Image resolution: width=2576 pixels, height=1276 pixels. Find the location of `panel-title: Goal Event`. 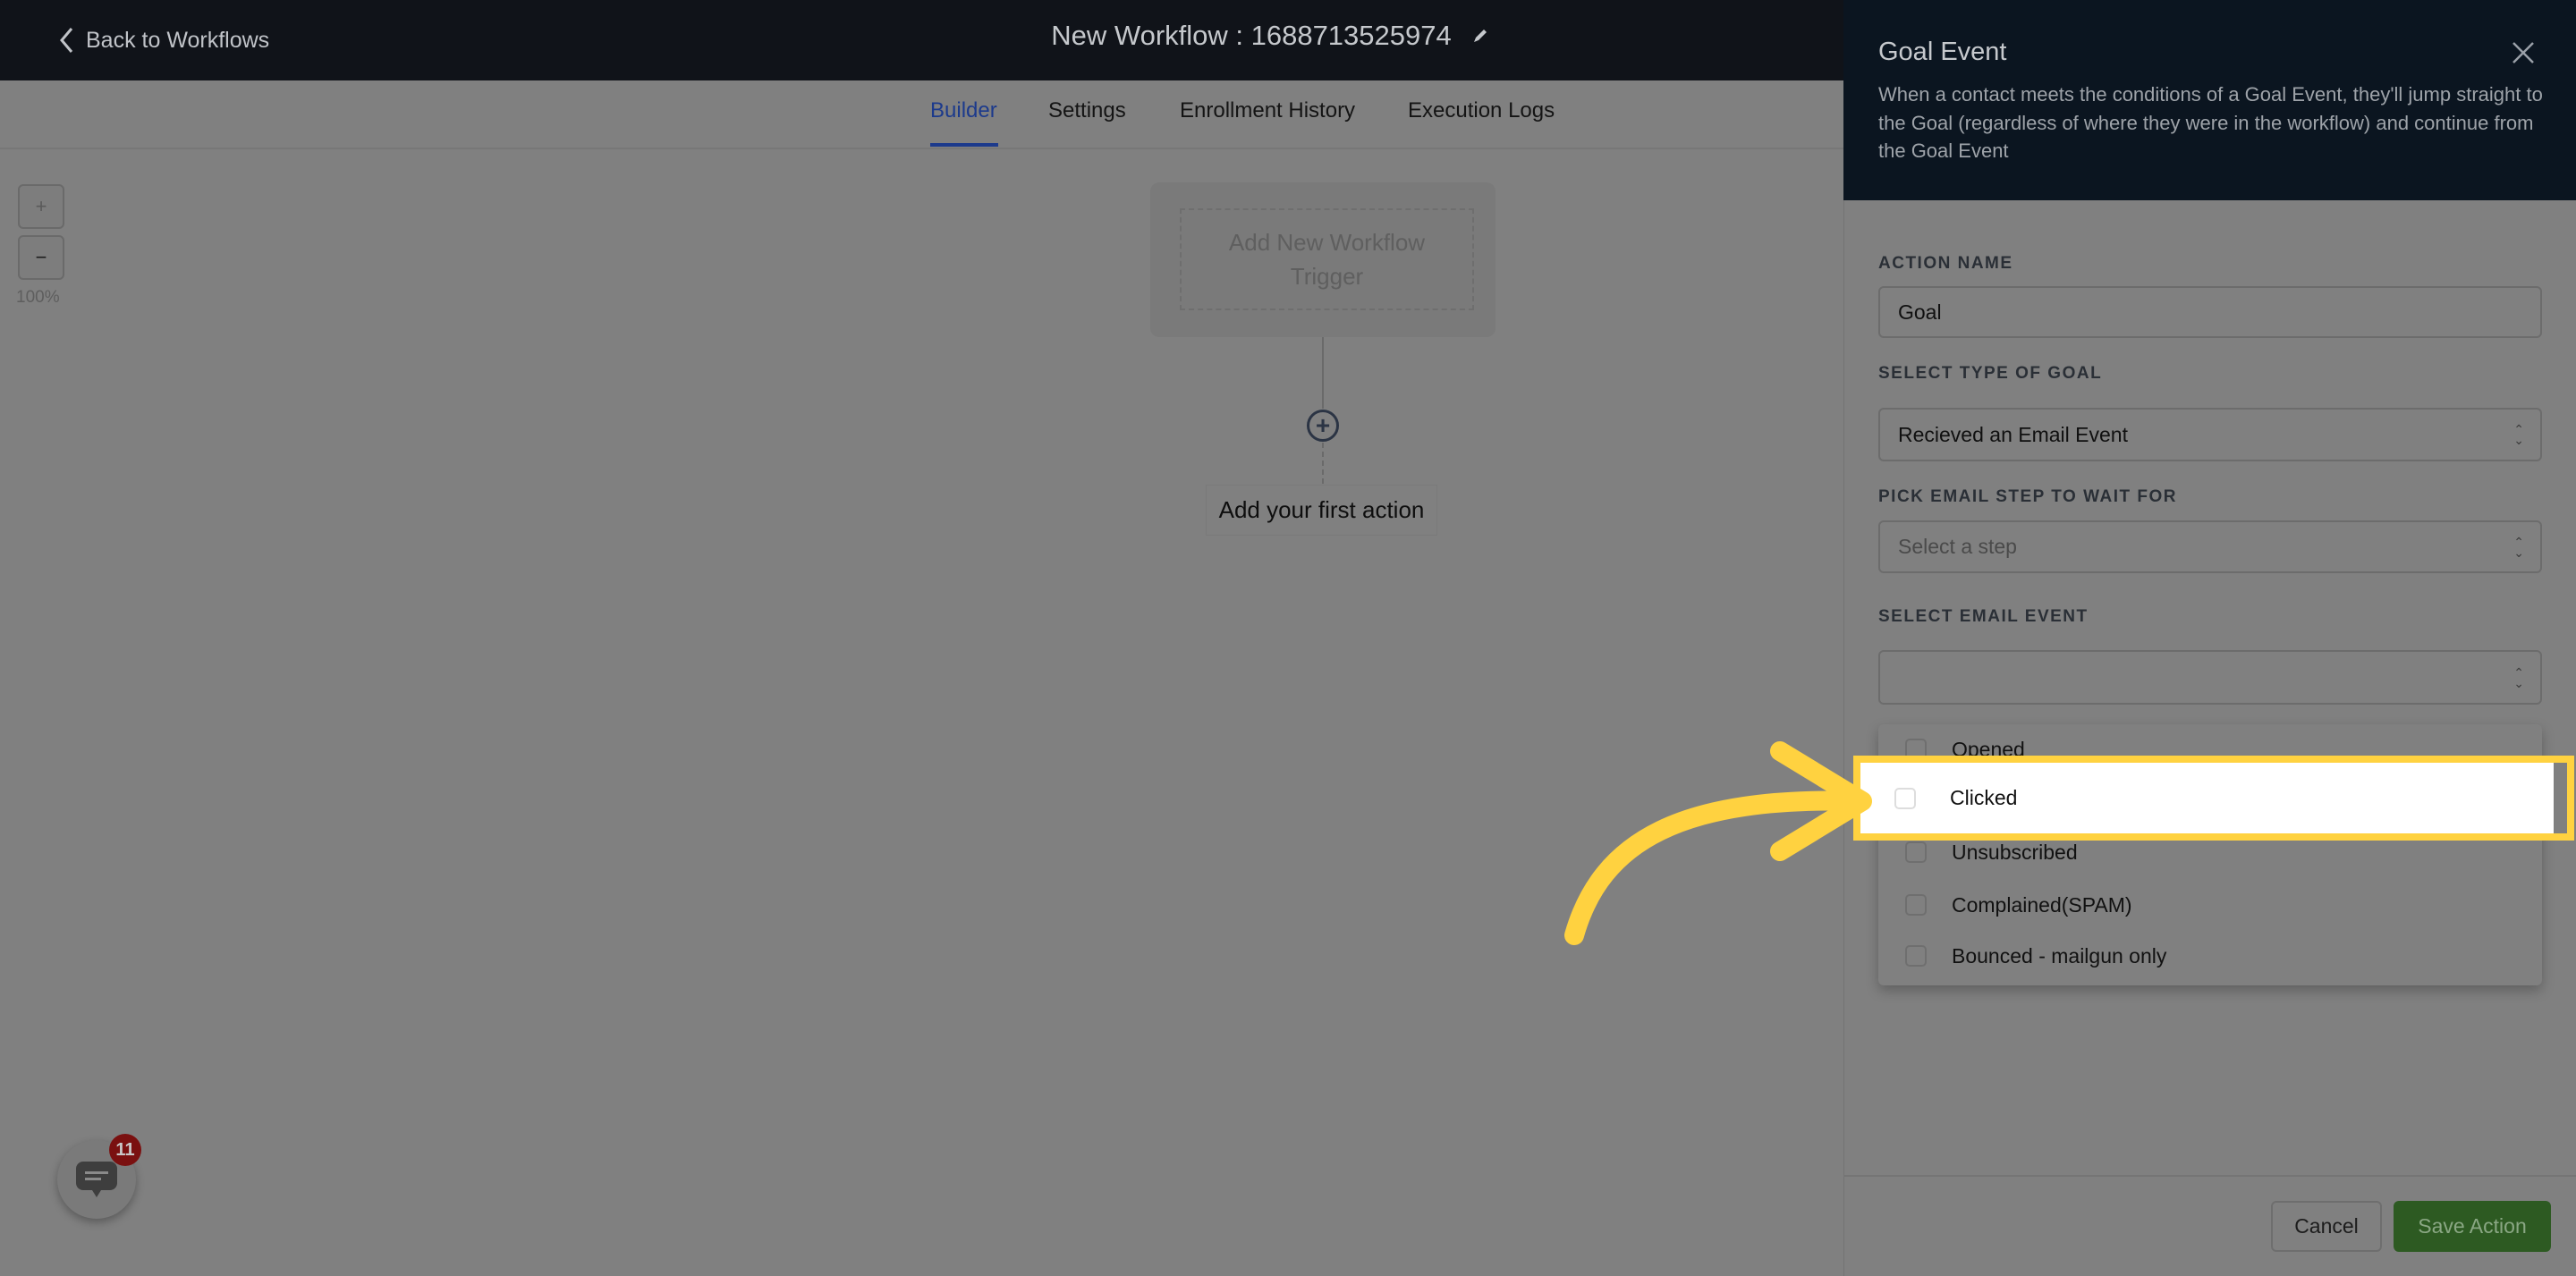

panel-title: Goal Event is located at coordinates (1942, 52).